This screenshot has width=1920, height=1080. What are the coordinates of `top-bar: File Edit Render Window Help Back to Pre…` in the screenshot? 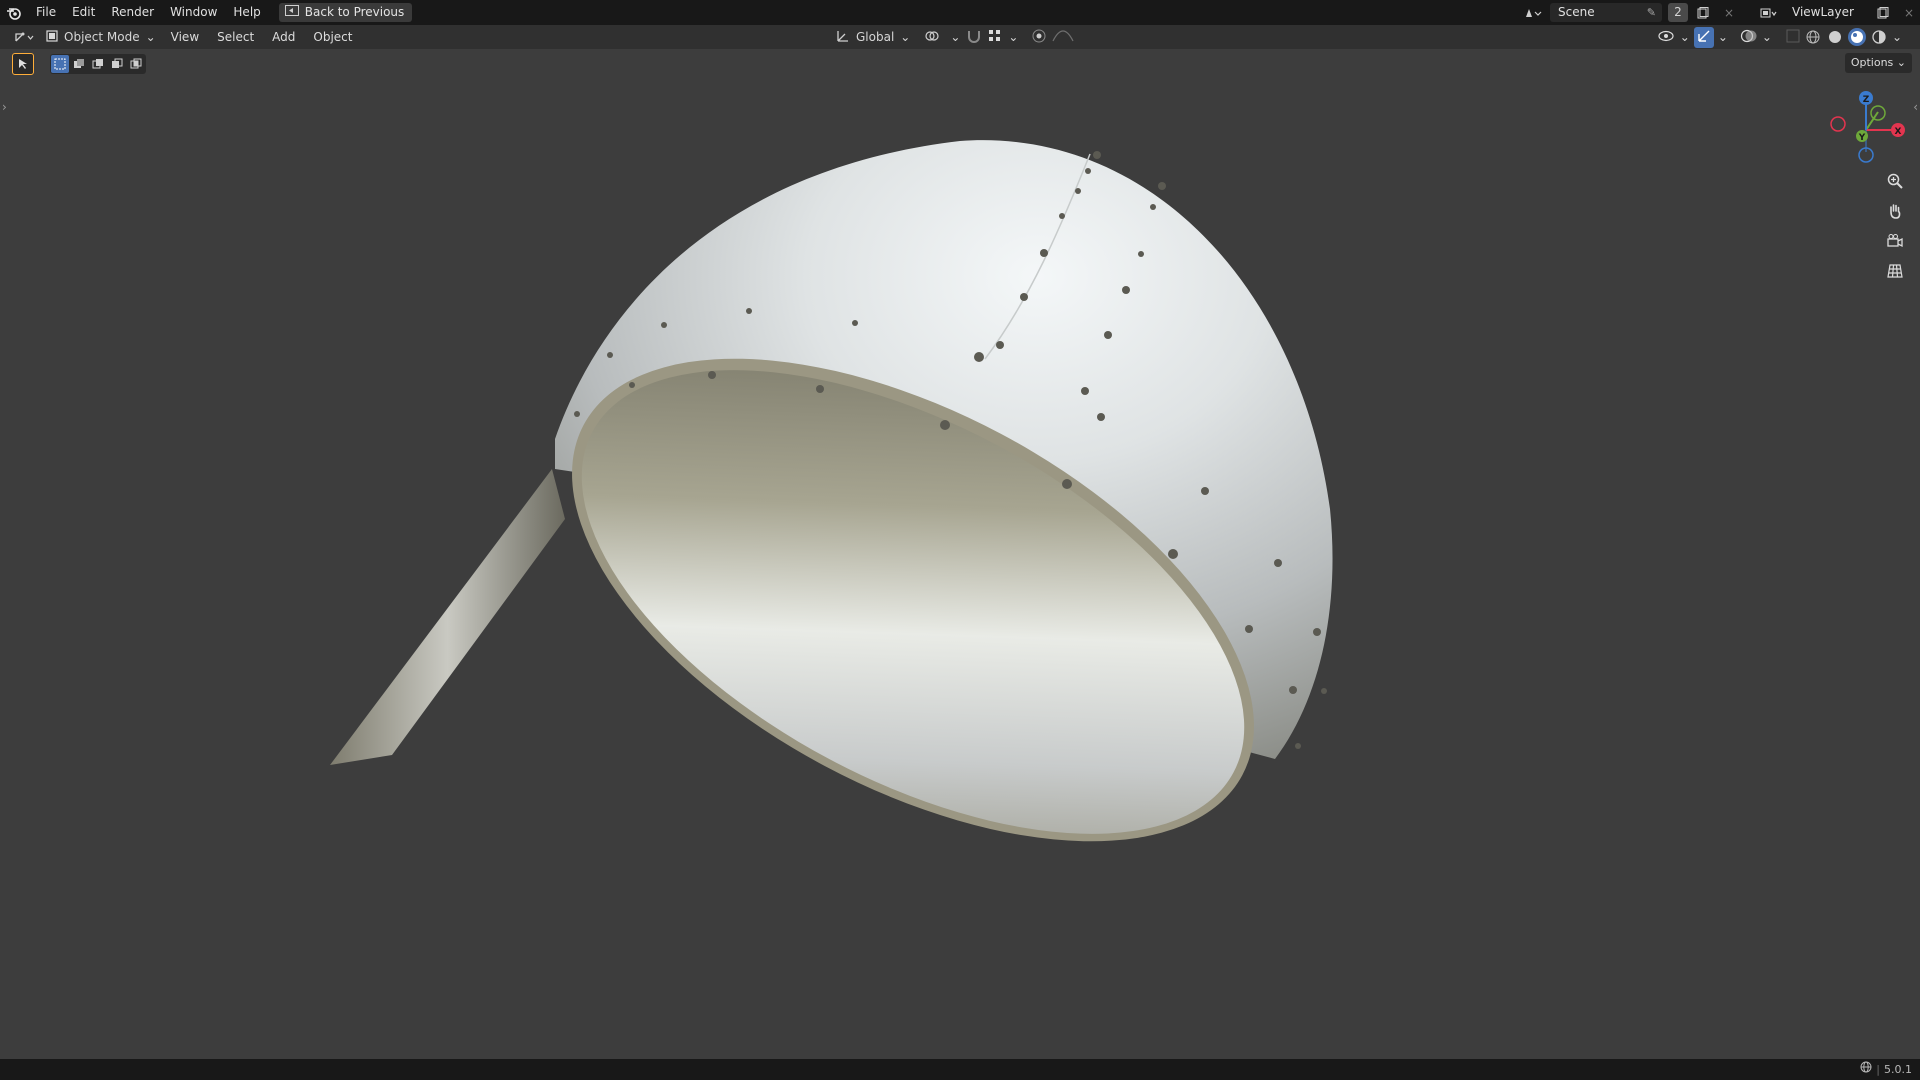 It's located at (960, 12).